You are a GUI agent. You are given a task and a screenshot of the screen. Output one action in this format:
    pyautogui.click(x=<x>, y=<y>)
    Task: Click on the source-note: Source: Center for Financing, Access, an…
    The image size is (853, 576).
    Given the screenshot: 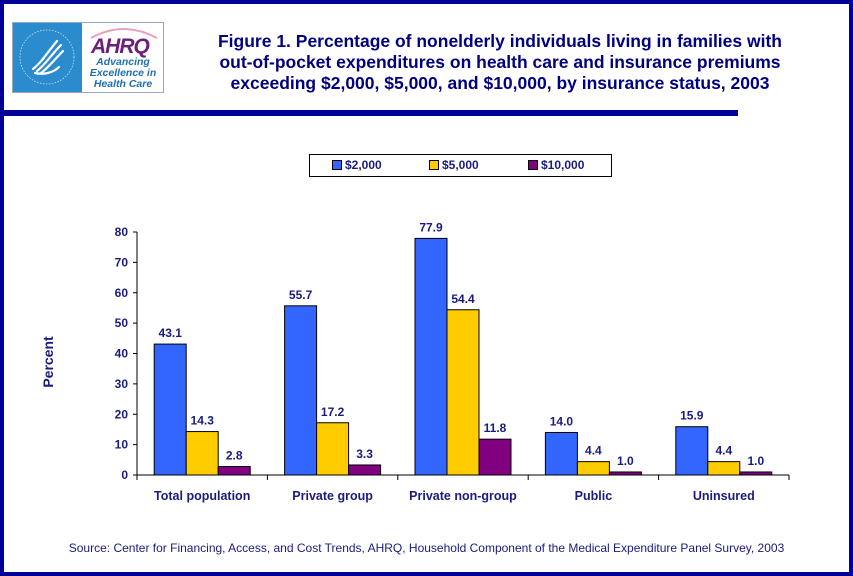 What is the action you would take?
    pyautogui.click(x=426, y=548)
    